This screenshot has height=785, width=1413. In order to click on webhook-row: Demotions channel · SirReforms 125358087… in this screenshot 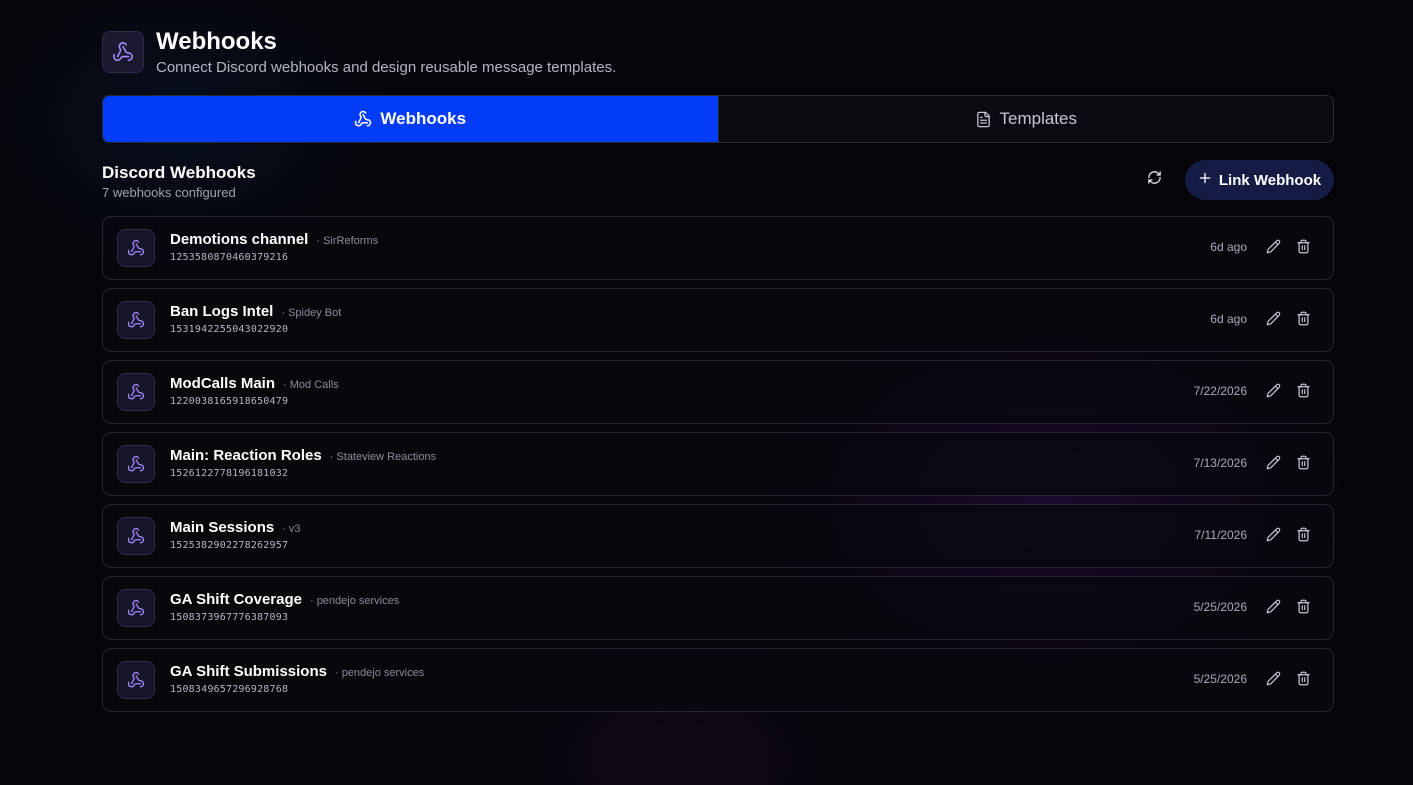, I will do `click(718, 248)`.